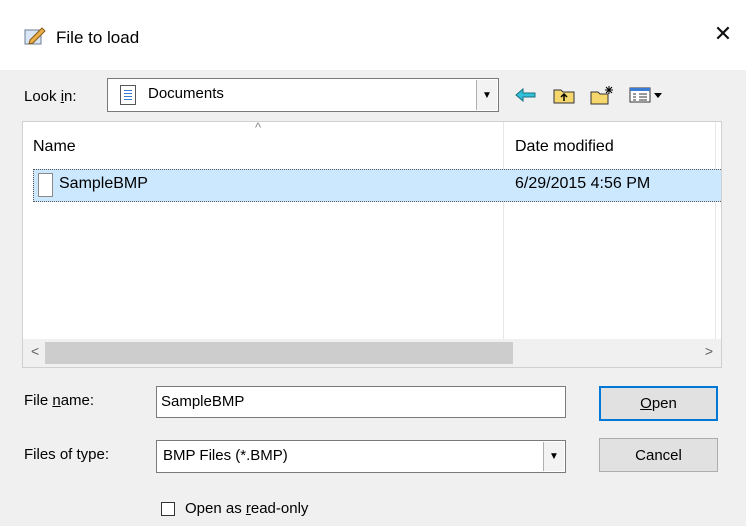 This screenshot has width=746, height=526. I want to click on files-of-type-label: Files of type:, so click(67, 454).